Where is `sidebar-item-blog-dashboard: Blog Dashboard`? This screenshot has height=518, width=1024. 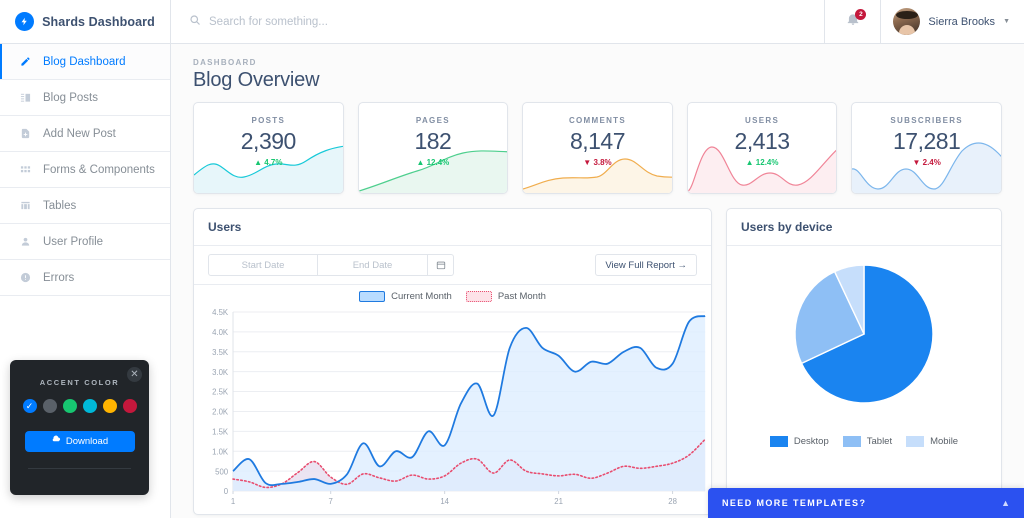 sidebar-item-blog-dashboard: Blog Dashboard is located at coordinates (85, 62).